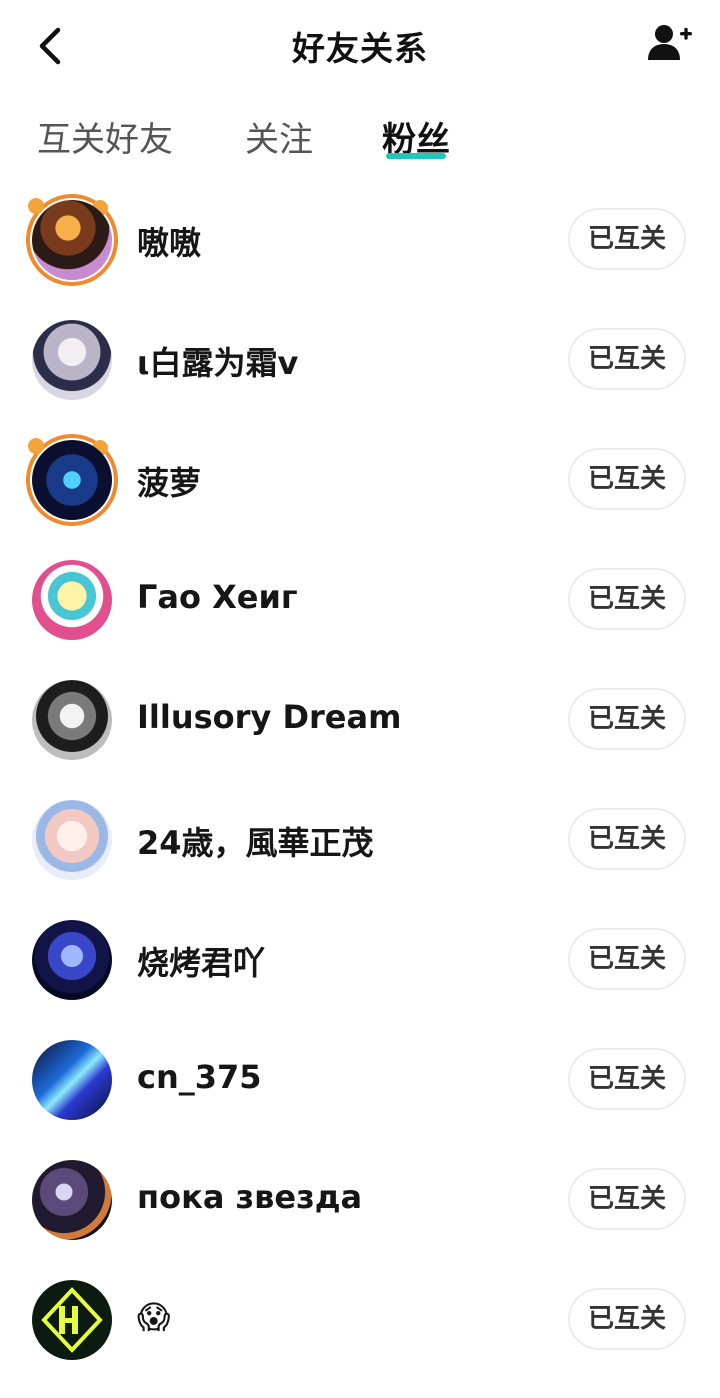 The height and width of the screenshot is (1398, 720). Describe the element at coordinates (360, 240) in the screenshot. I see `list-item: 嗷嗷 已互关` at that location.